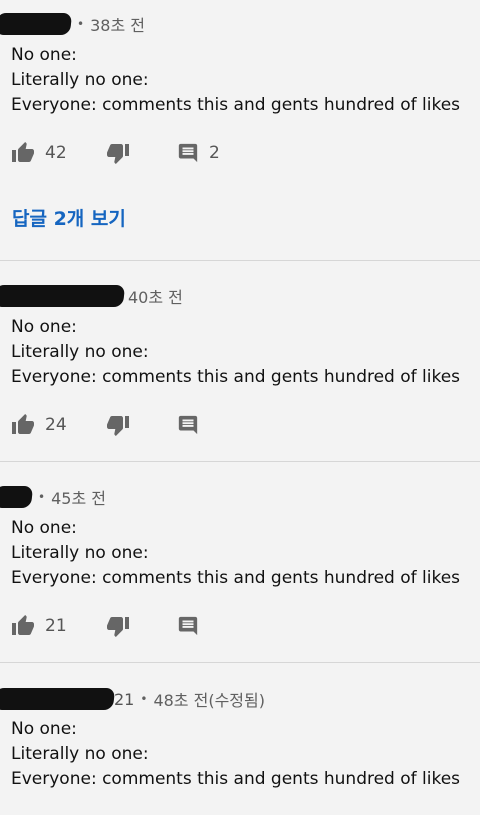 This screenshot has width=480, height=815. What do you see at coordinates (39, 153) in the screenshot?
I see `like-button: 42` at bounding box center [39, 153].